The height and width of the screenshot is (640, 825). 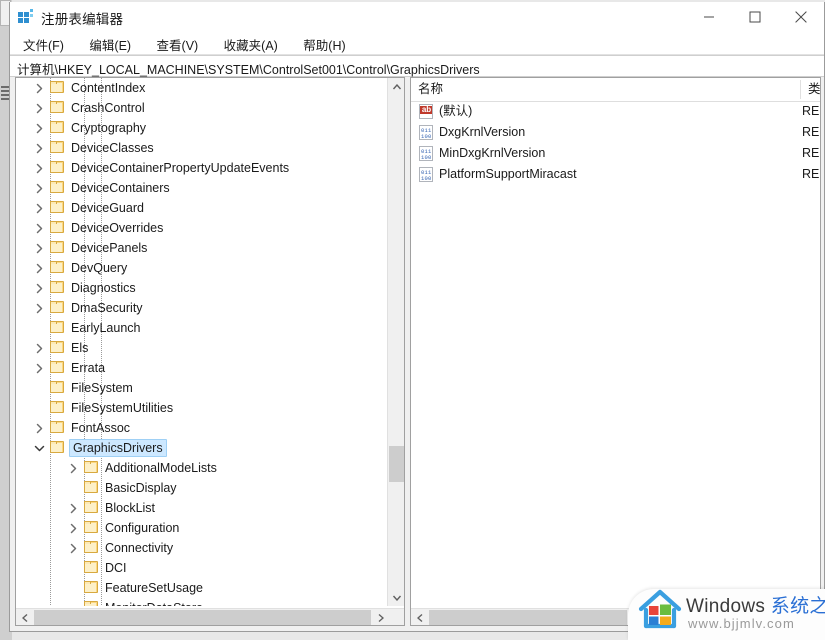 I want to click on tree-leaf-marker, so click(x=39, y=408).